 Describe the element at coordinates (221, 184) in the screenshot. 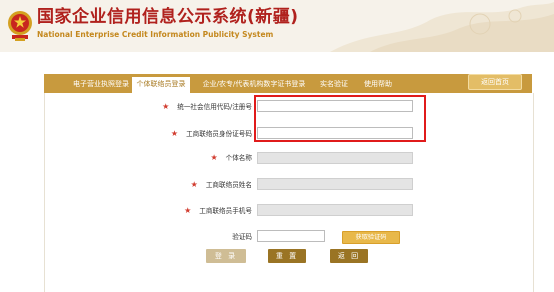

I see `field-label-contact-name: ★ 工商联络员姓名` at that location.